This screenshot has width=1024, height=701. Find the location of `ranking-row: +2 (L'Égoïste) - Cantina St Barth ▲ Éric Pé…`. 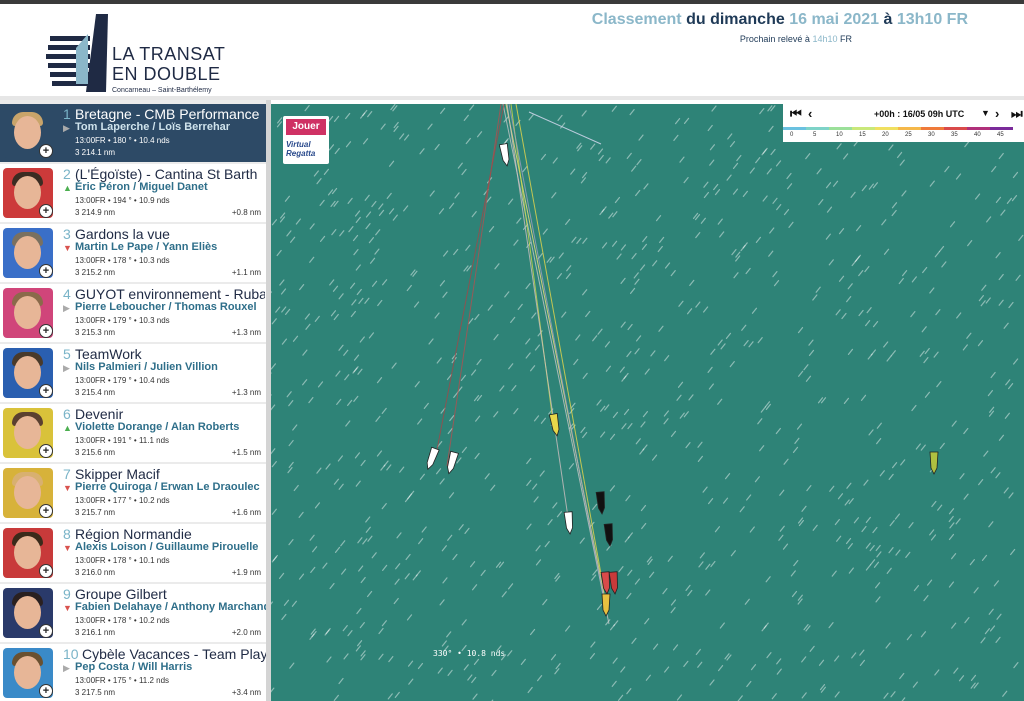

ranking-row: +2 (L'Égoïste) - Cantina St Barth ▲ Éric Pé… is located at coordinates (133, 193).